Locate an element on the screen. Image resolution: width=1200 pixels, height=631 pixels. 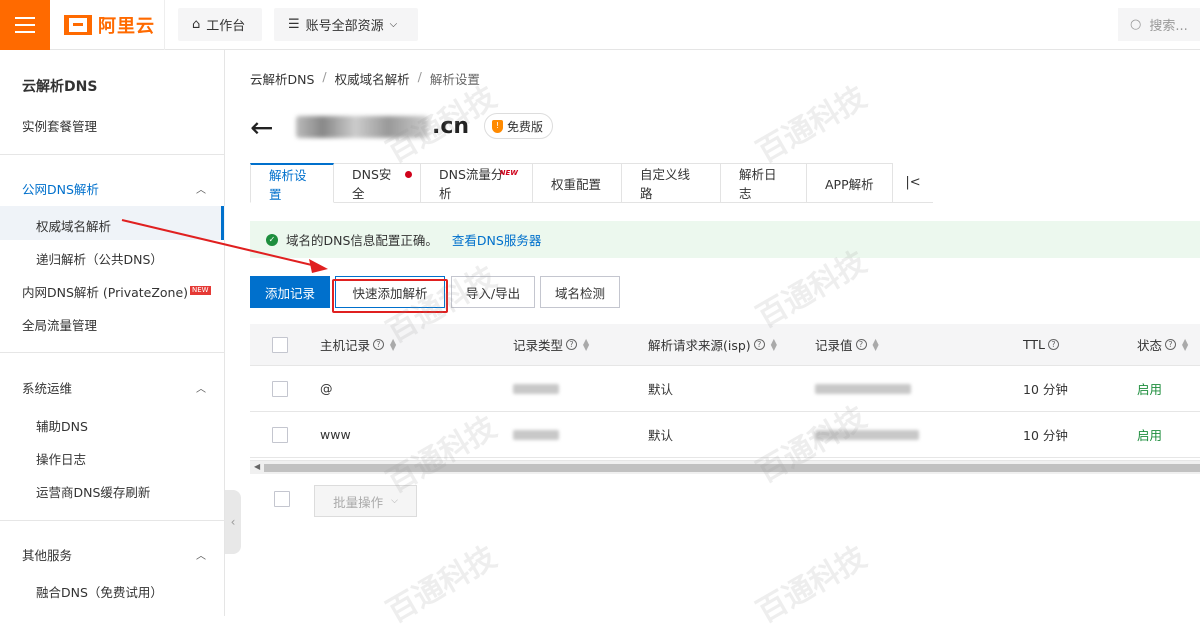
import-export-button: 导入/导出 is located at coordinates (493, 292).